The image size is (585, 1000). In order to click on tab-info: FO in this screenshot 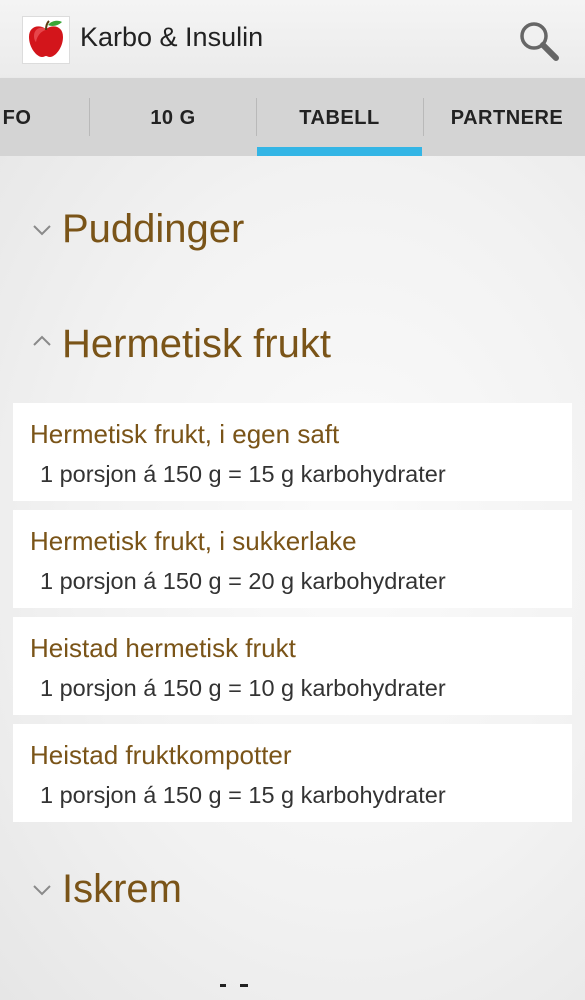, I will do `click(21, 117)`.